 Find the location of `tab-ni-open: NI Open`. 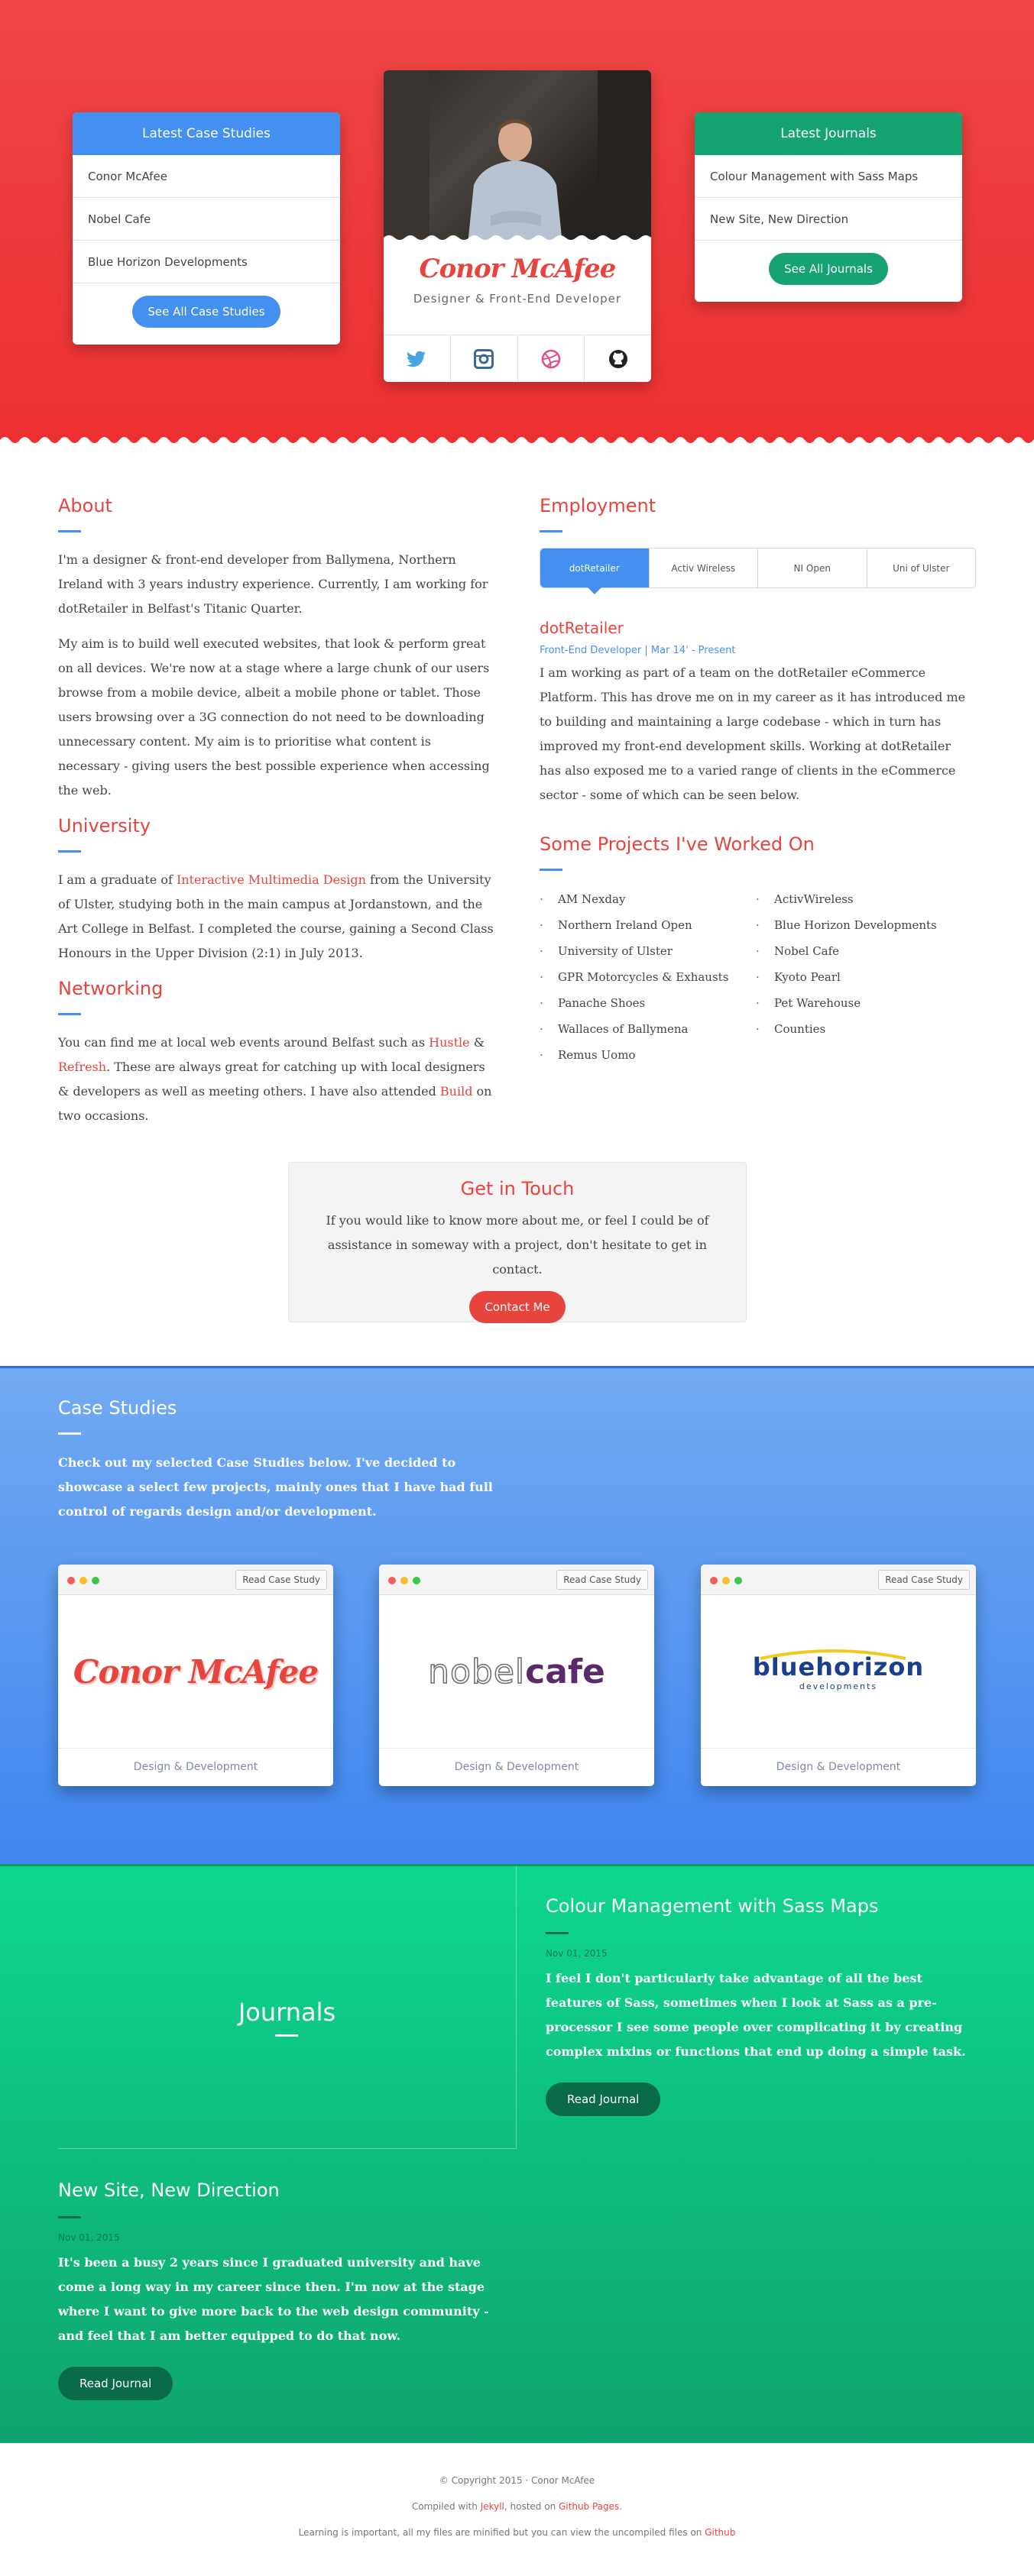

tab-ni-open: NI Open is located at coordinates (813, 568).